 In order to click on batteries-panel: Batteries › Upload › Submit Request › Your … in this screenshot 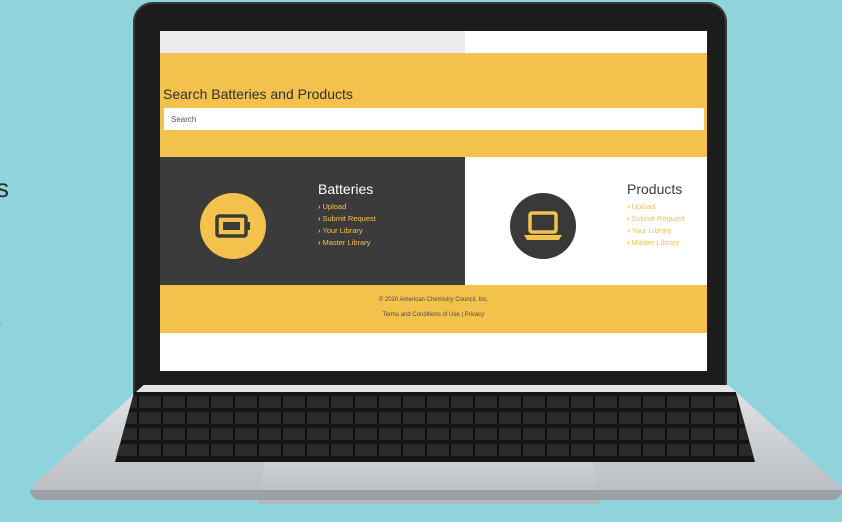, I will do `click(312, 221)`.